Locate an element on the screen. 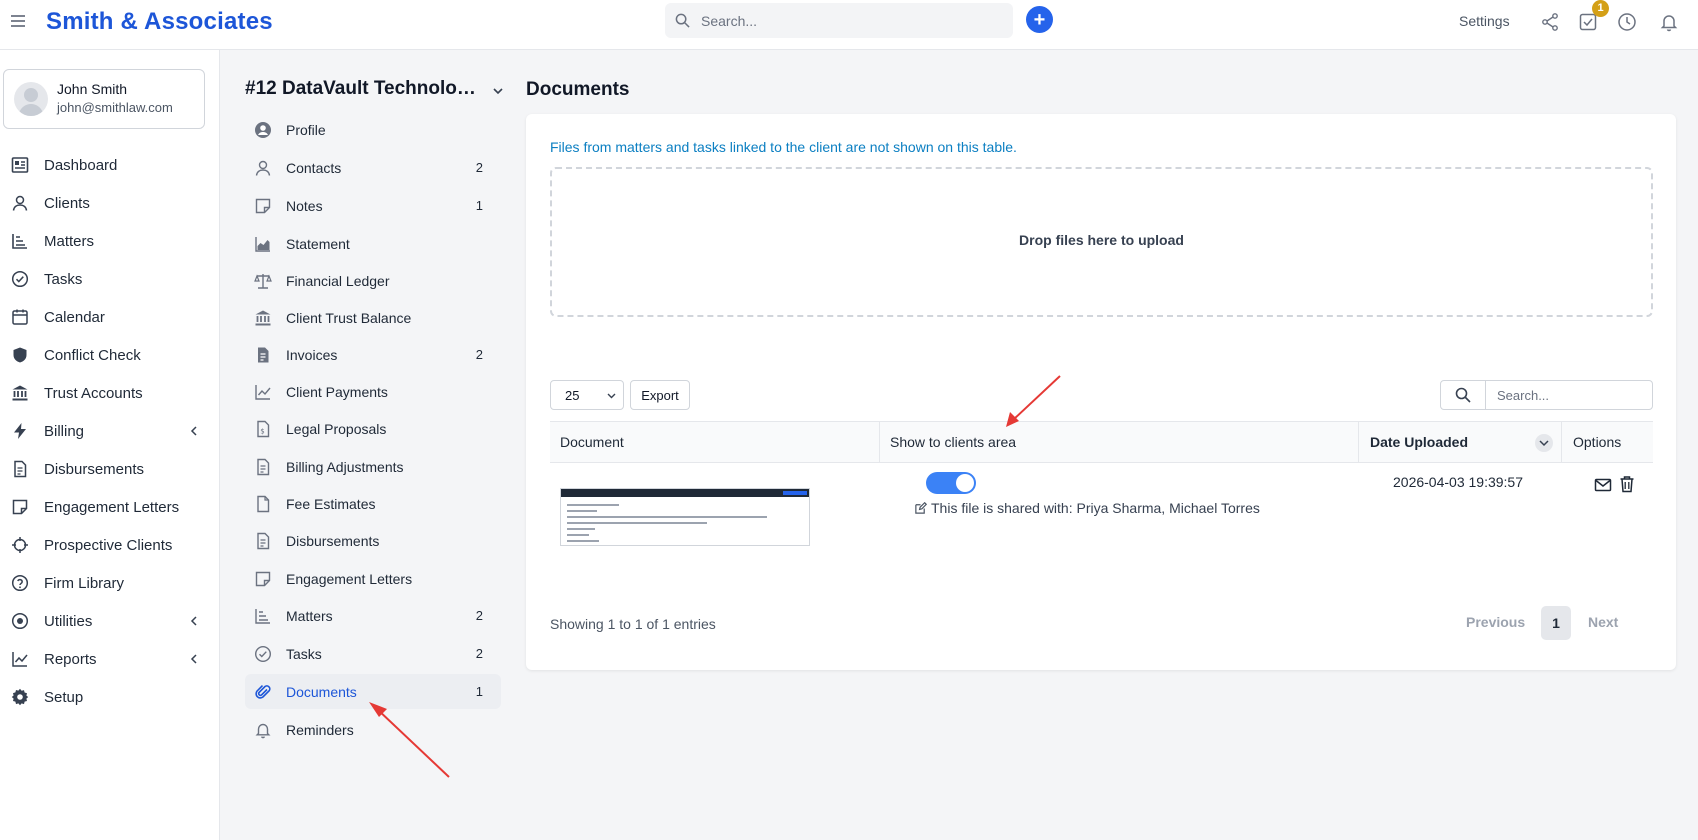  bolt-icon is located at coordinates (20, 431).